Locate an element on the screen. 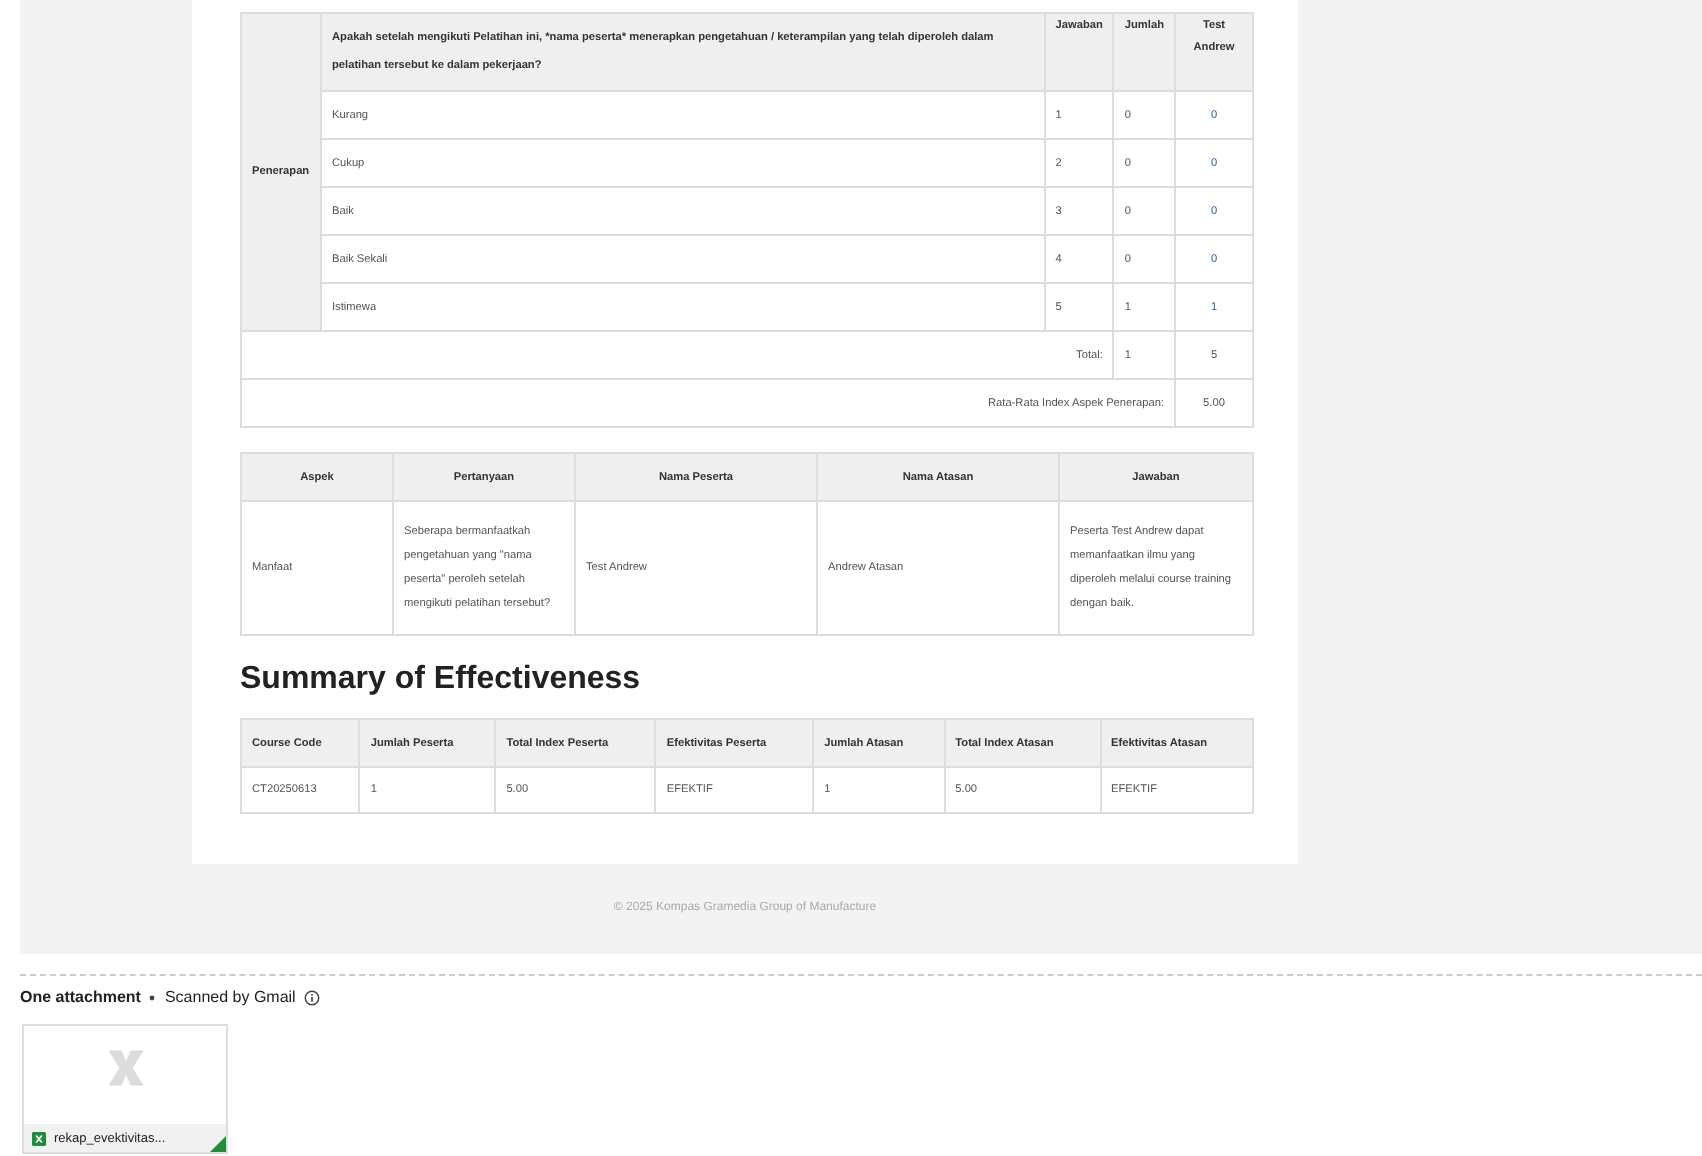 The height and width of the screenshot is (1156, 1702). separator-dot-icon is located at coordinates (152, 997).